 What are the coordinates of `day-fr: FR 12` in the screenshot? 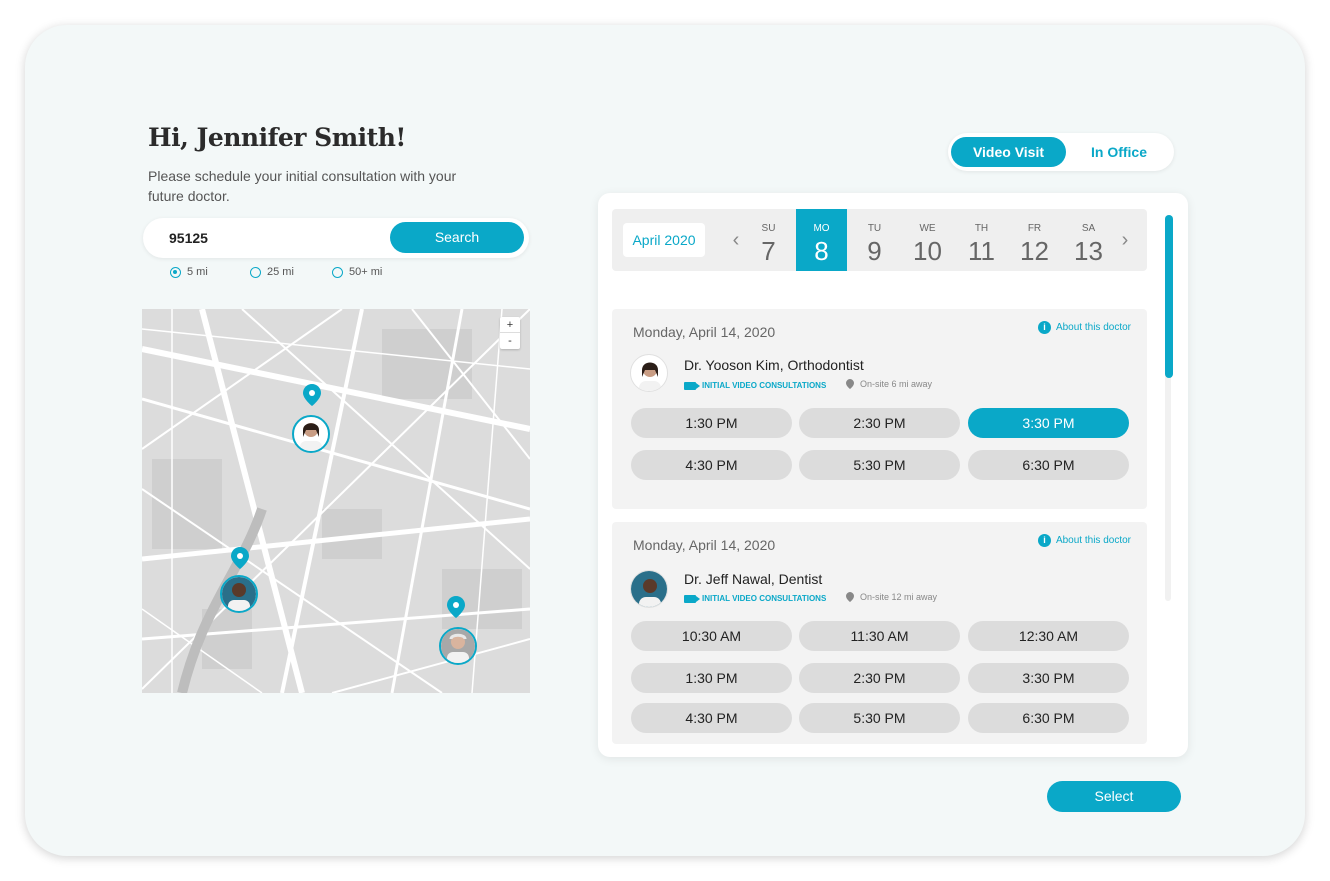 It's located at (1034, 240).